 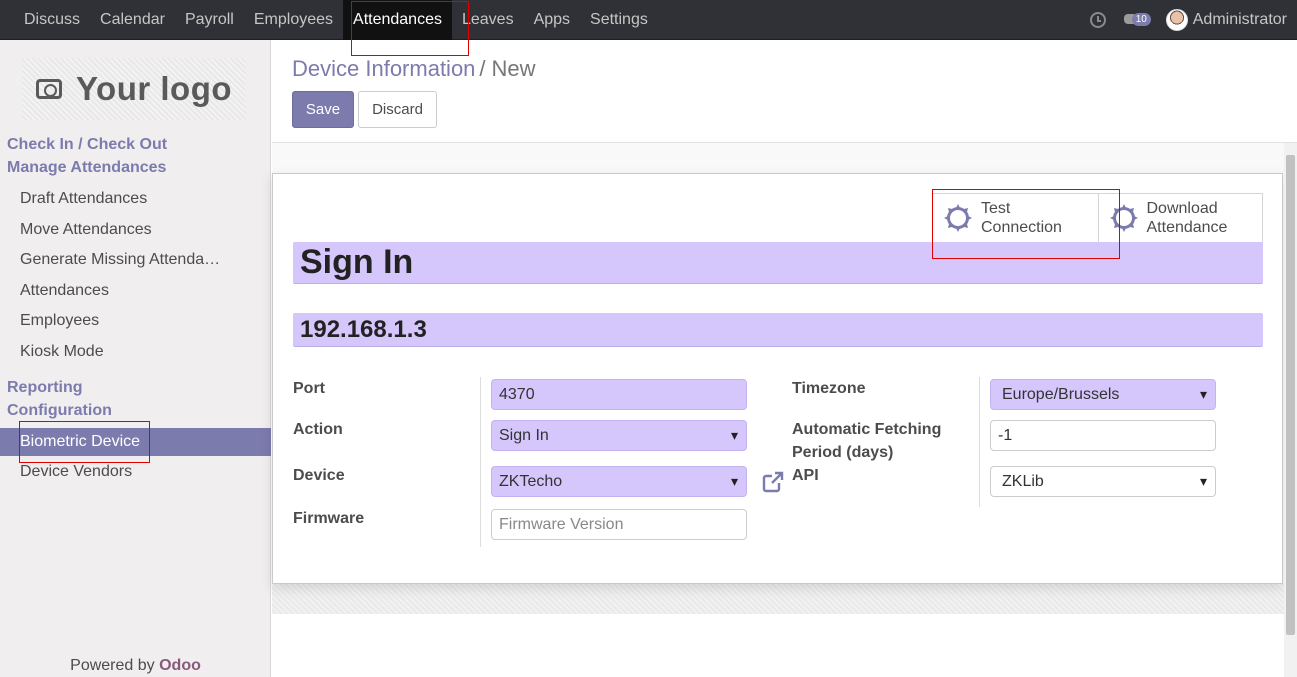 I want to click on scrollbar, so click(x=1290, y=410).